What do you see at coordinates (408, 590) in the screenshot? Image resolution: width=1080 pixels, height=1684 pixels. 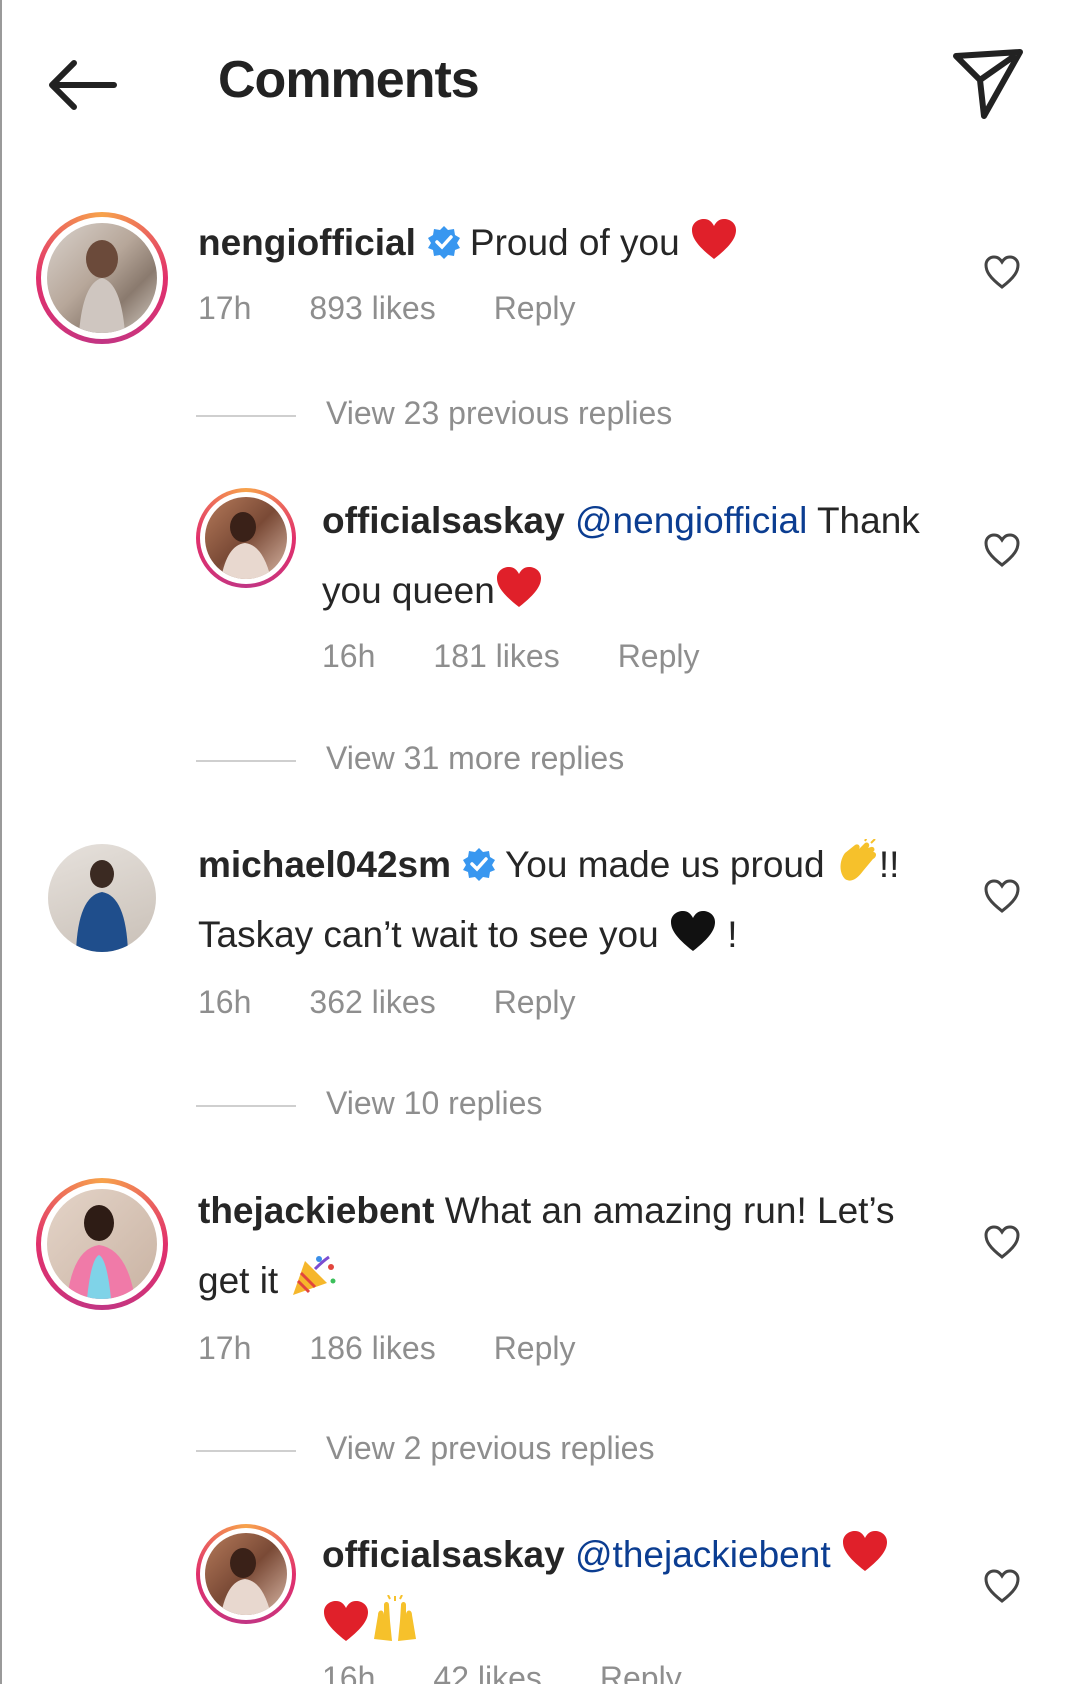 I see `comment-text: you queen` at bounding box center [408, 590].